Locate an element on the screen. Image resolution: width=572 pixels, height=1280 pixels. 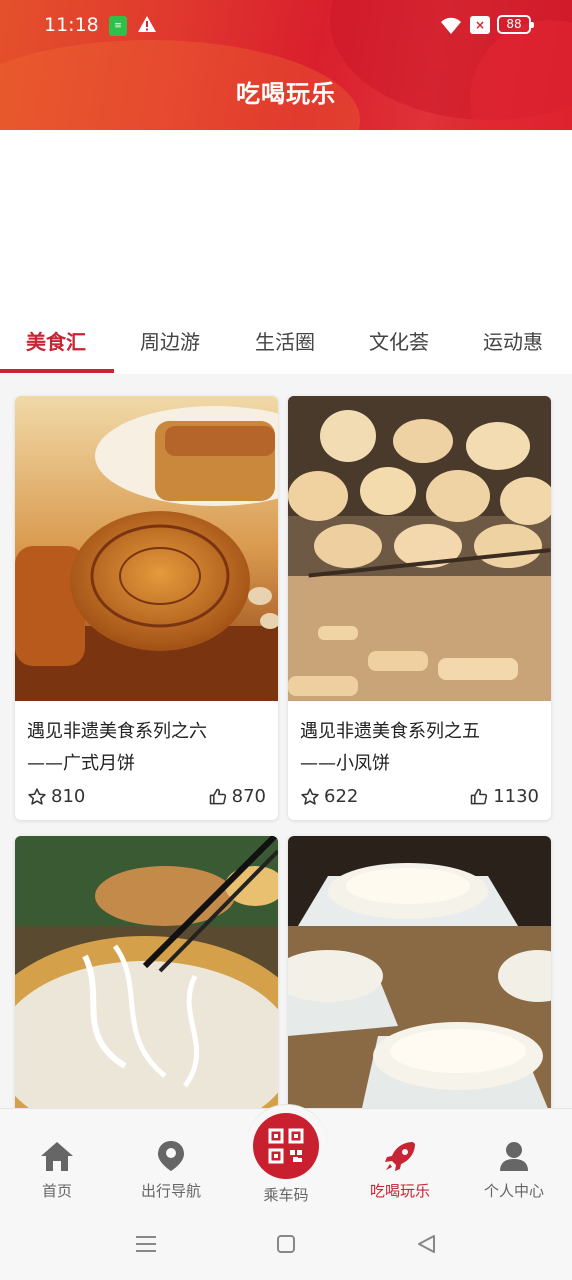
nav-home: 首页 is located at coordinates (57, 1170).